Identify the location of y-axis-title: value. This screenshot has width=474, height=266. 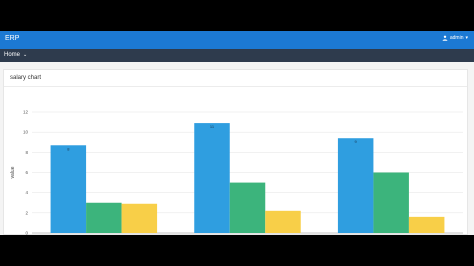
(13, 172).